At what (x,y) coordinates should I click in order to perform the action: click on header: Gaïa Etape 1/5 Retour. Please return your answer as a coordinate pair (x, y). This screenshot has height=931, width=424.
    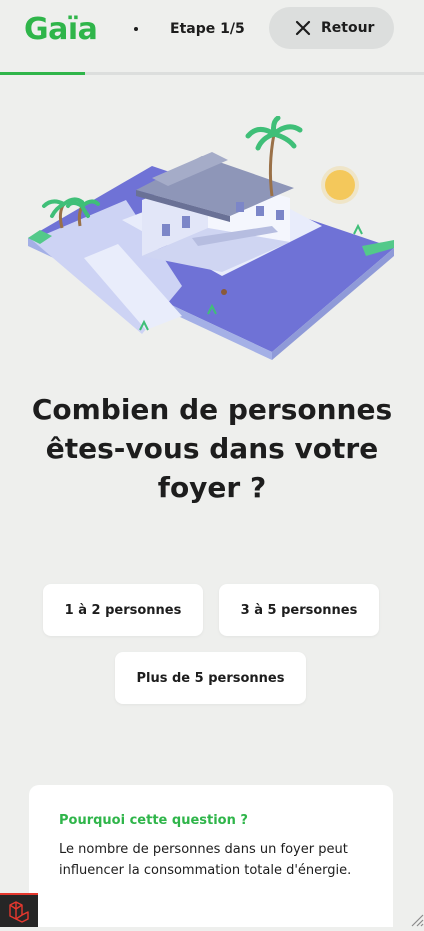
    Looking at the image, I should click on (212, 37).